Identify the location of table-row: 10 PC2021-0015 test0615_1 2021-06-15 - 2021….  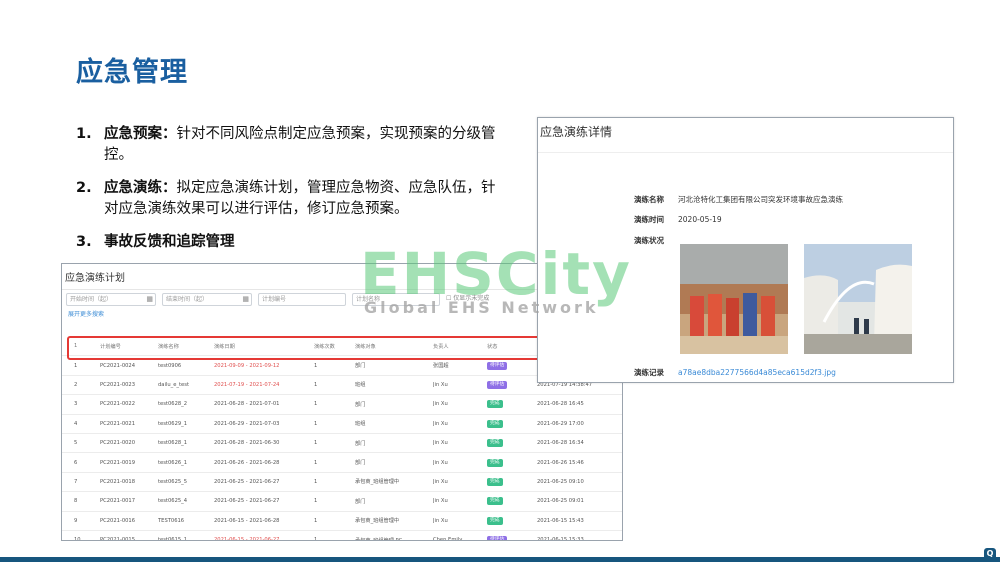
(342, 535).